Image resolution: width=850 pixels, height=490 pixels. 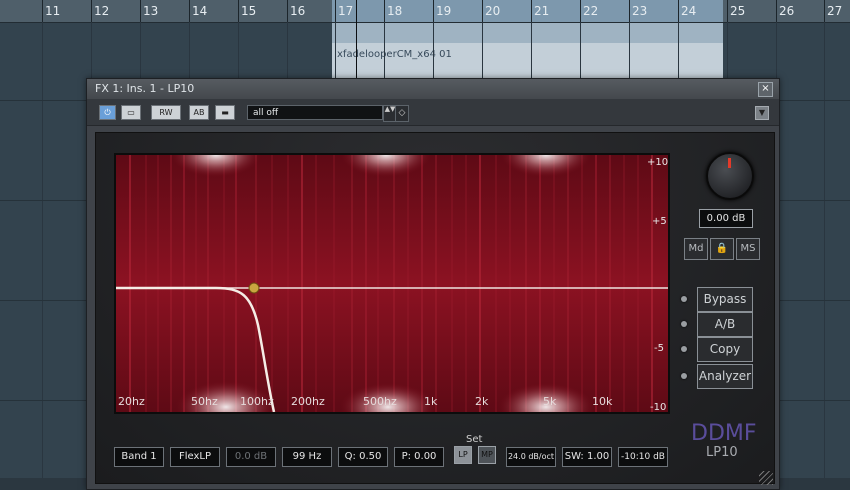 I want to click on freq-label: 200hz, so click(x=308, y=401).